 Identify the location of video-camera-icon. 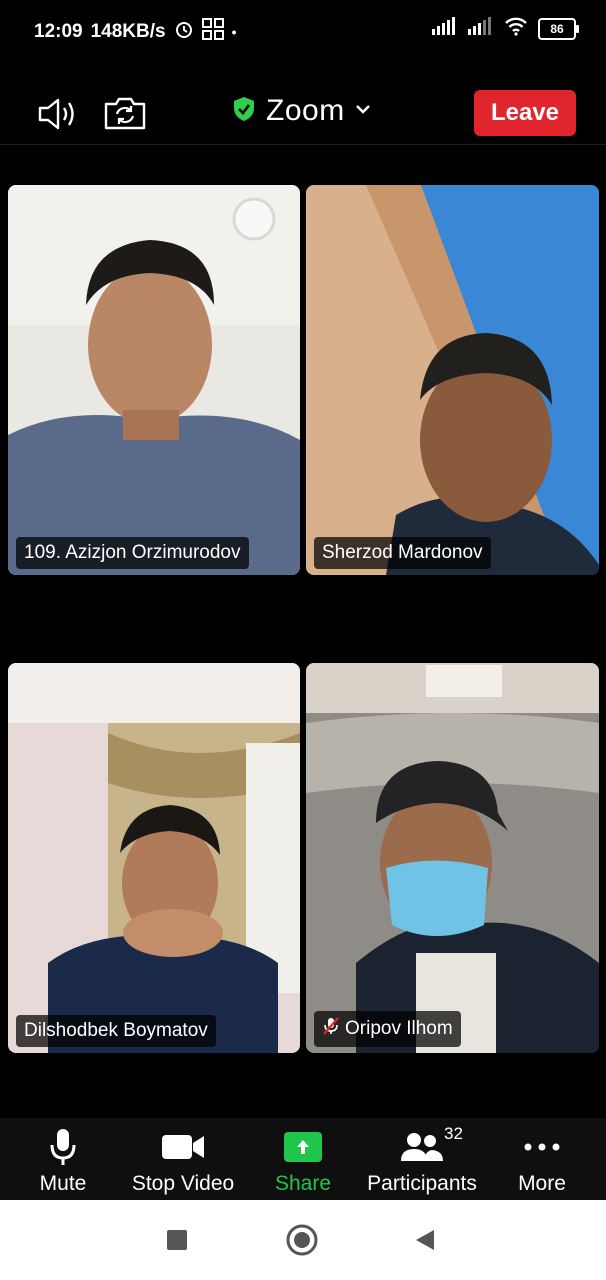
(183, 1147).